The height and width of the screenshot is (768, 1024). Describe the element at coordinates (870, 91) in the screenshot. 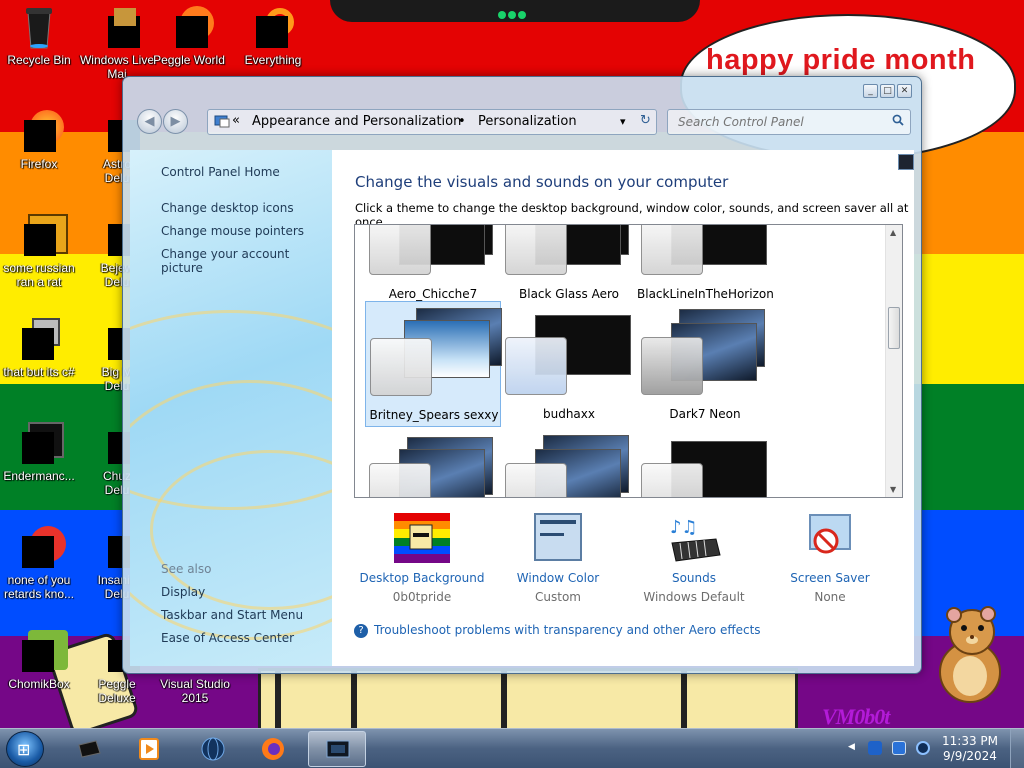

I see `minimize-button: _` at that location.